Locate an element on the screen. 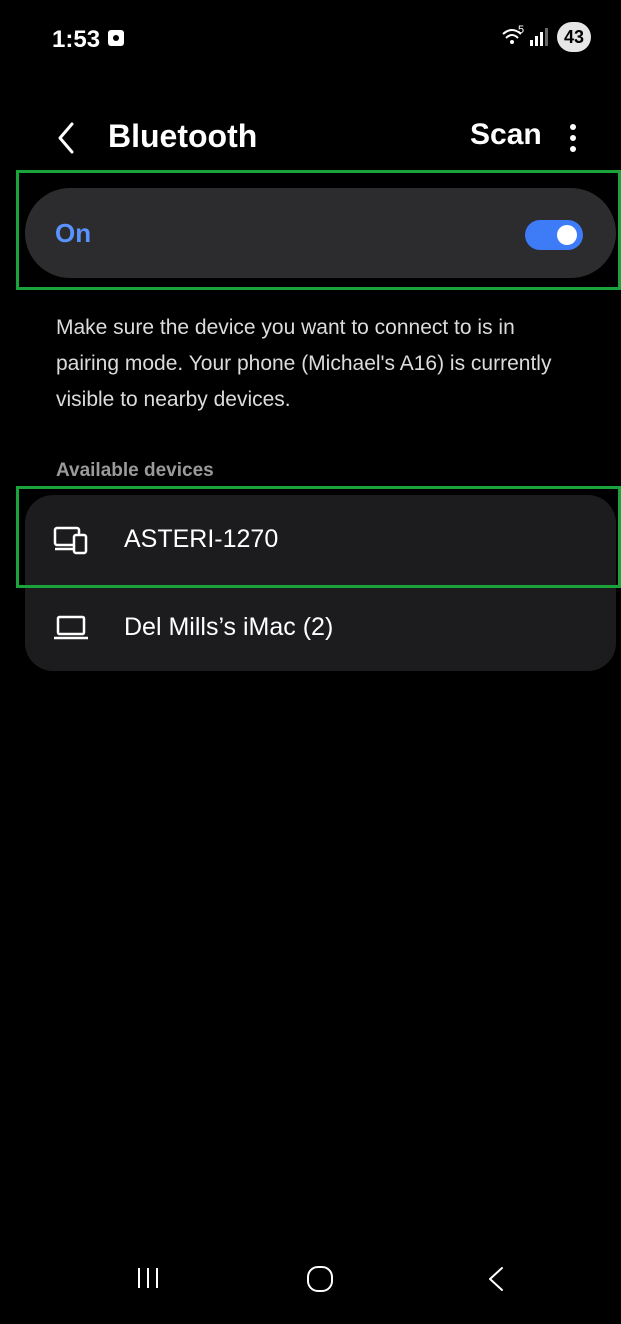 The width and height of the screenshot is (621, 1324). device-item-asteri-1270: ASTERI-1270 is located at coordinates (320, 539).